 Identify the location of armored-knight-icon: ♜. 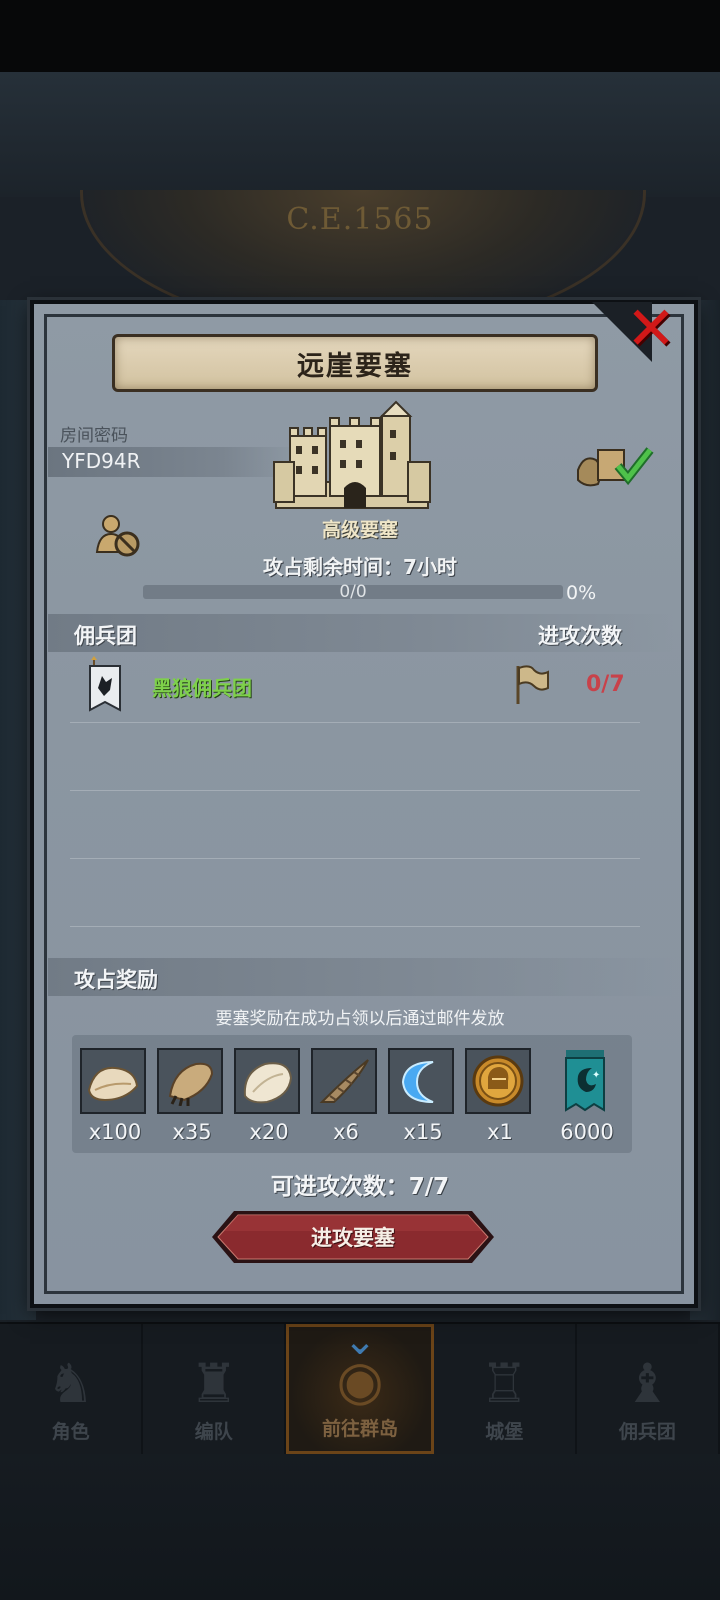
(214, 1383).